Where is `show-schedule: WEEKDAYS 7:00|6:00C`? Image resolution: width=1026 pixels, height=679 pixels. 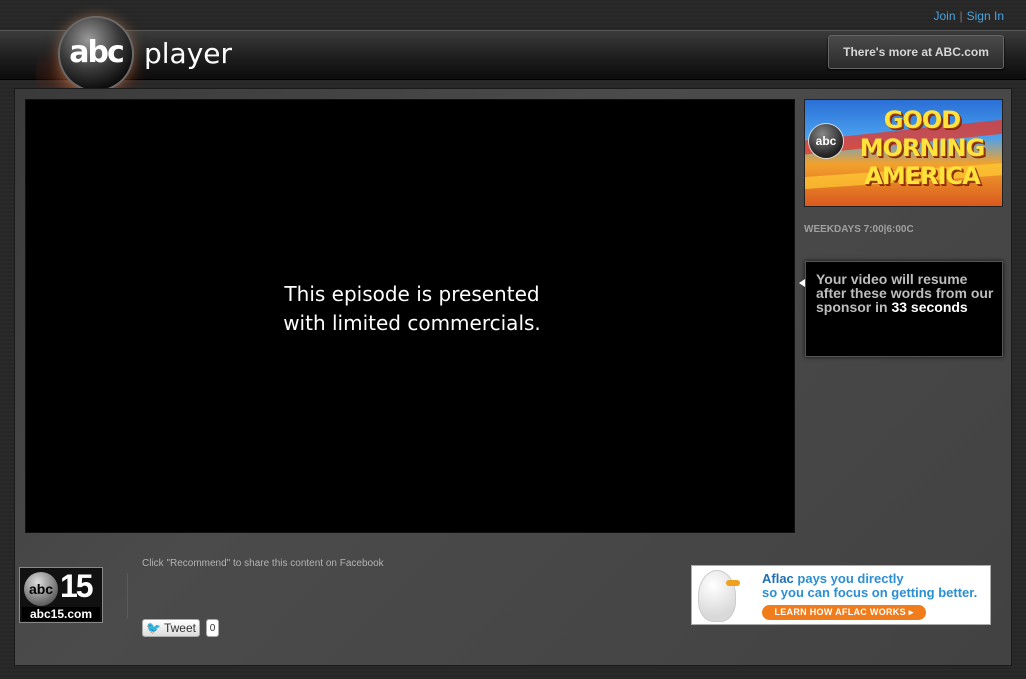 show-schedule: WEEKDAYS 7:00|6:00C is located at coordinates (859, 229).